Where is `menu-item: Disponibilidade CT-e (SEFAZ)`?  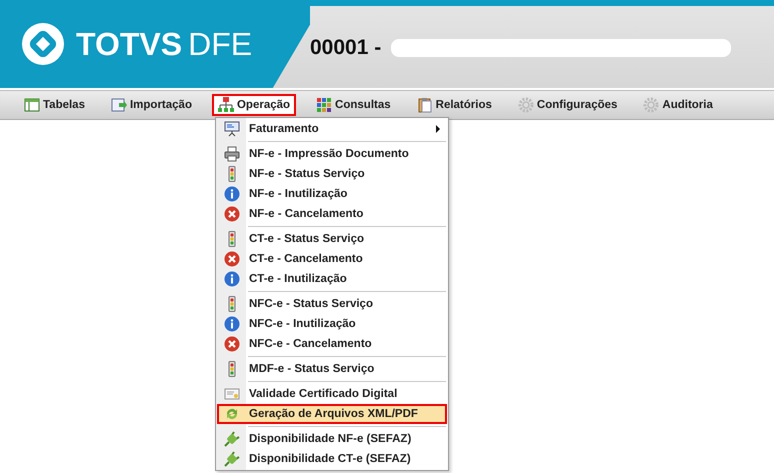 menu-item: Disponibilidade CT-e (SEFAZ) is located at coordinates (332, 459).